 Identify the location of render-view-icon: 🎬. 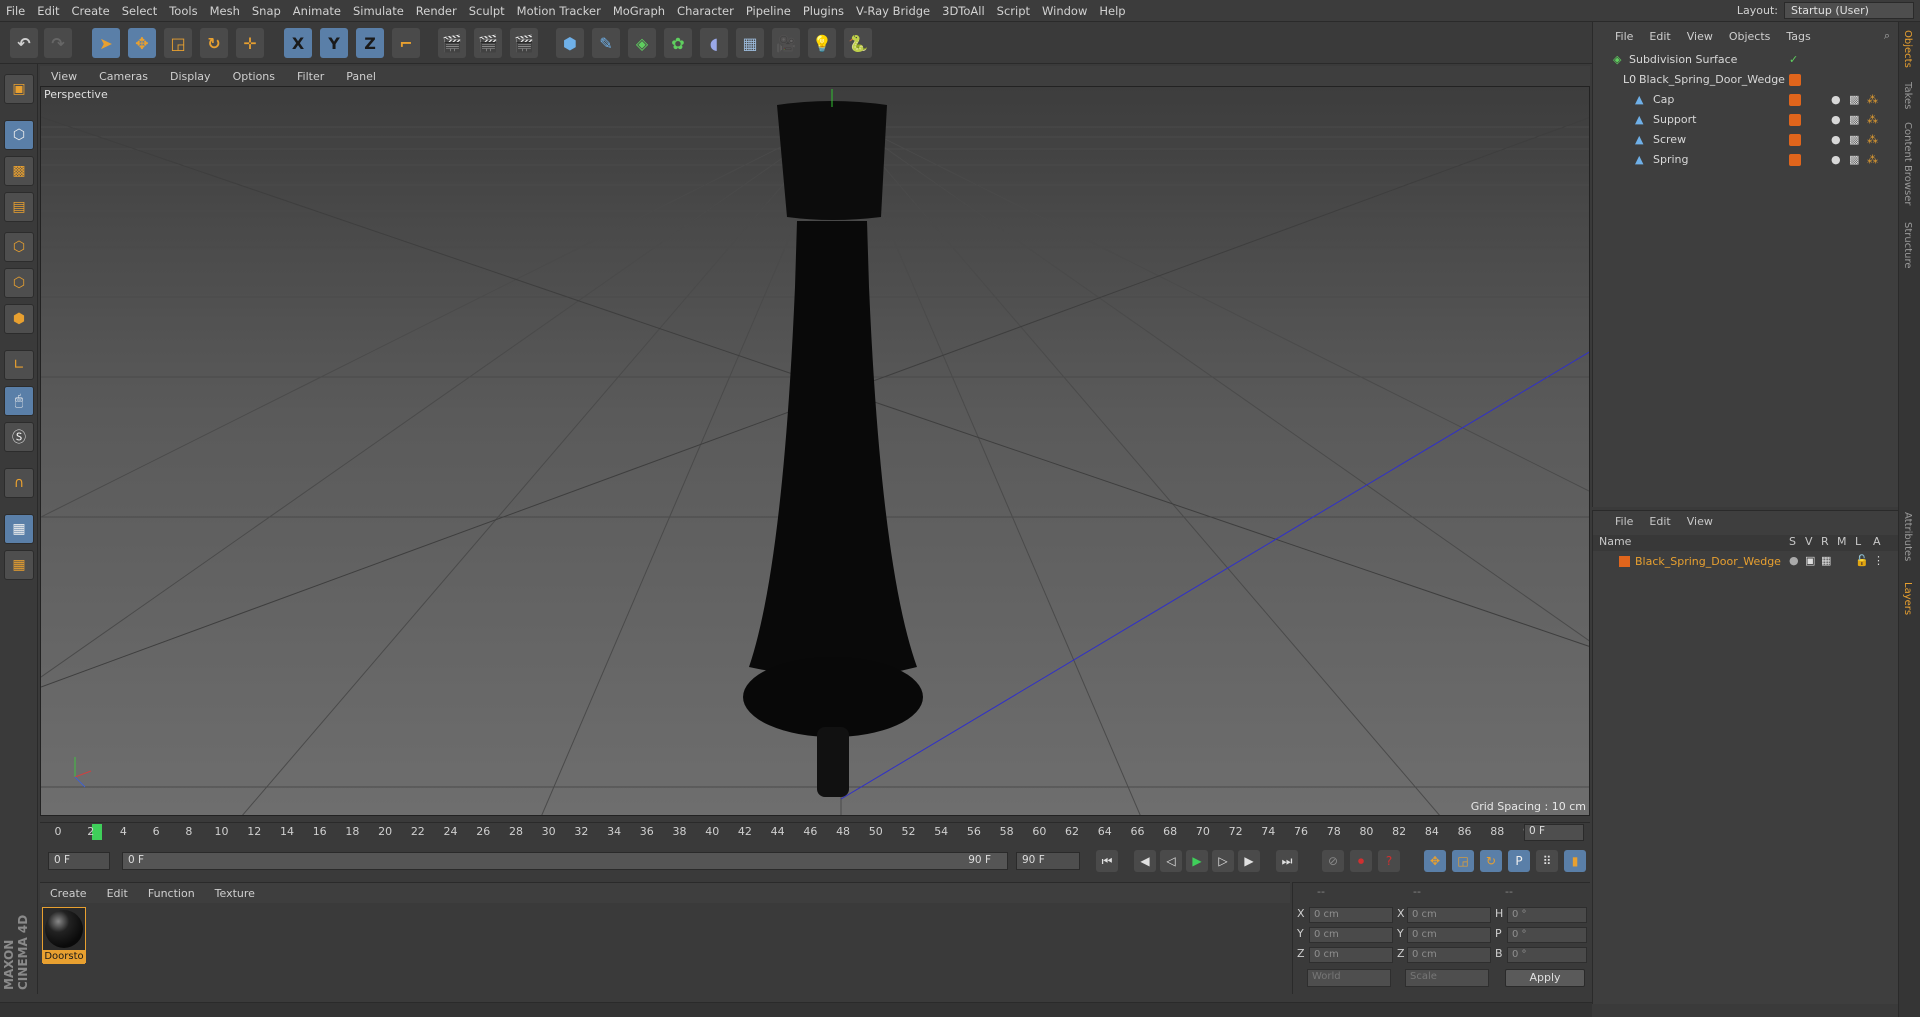
(452, 43).